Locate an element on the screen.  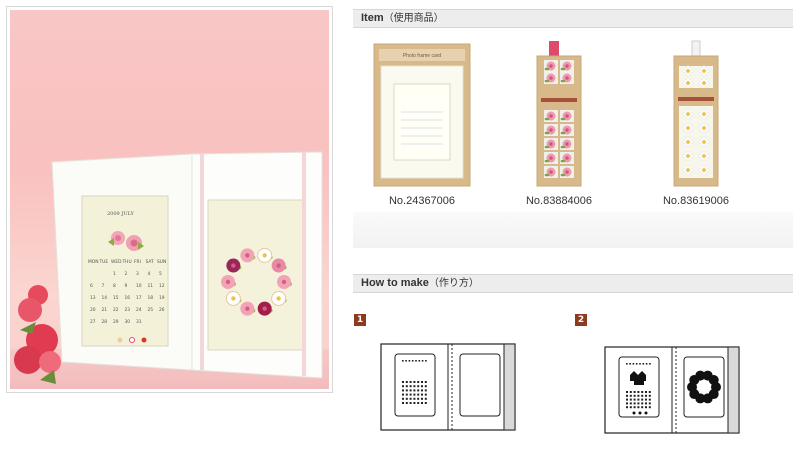
svg-text: 15 is located at coordinates (116, 298).